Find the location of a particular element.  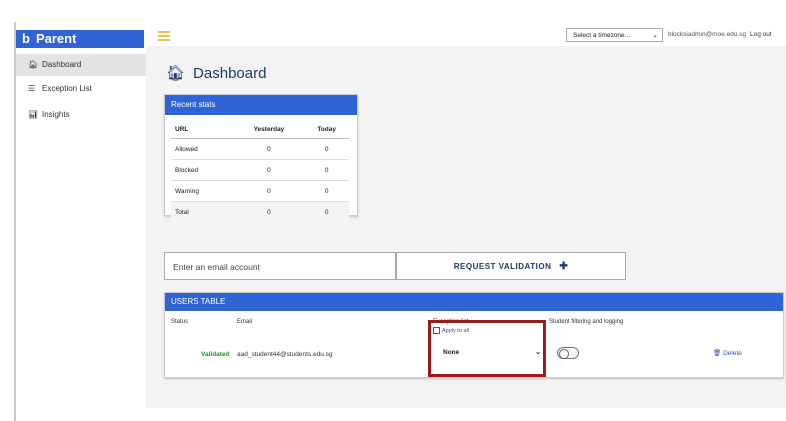

table-row: Allowed 0 0 is located at coordinates (260, 149).